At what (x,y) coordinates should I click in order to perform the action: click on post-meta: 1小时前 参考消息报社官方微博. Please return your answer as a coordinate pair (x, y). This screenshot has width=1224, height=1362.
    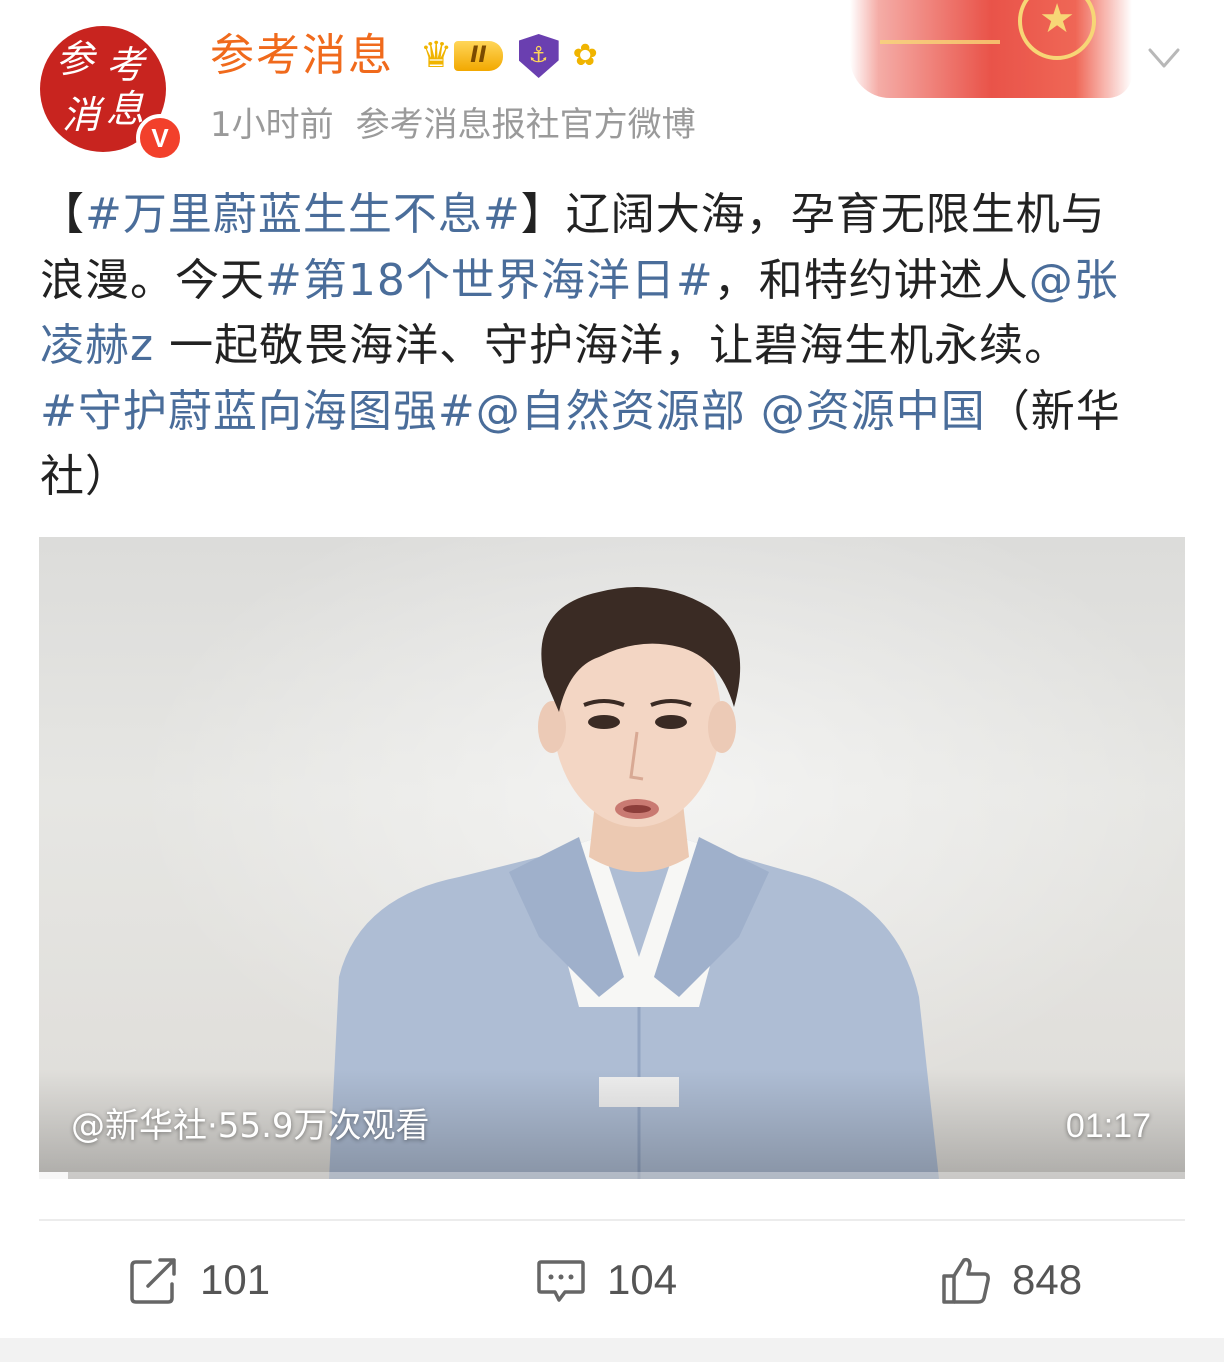
    Looking at the image, I should click on (453, 125).